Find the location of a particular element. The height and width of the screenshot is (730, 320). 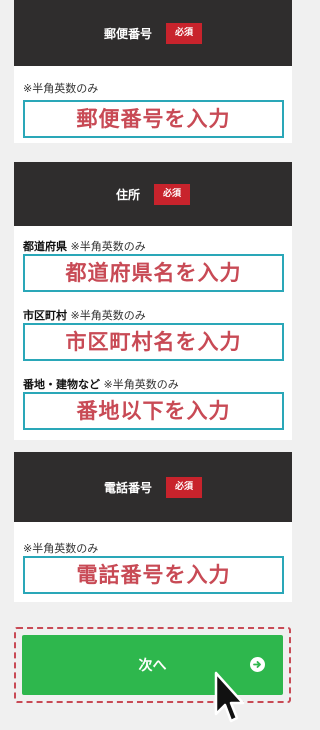

phone-title: 電話番号 is located at coordinates (127, 487).